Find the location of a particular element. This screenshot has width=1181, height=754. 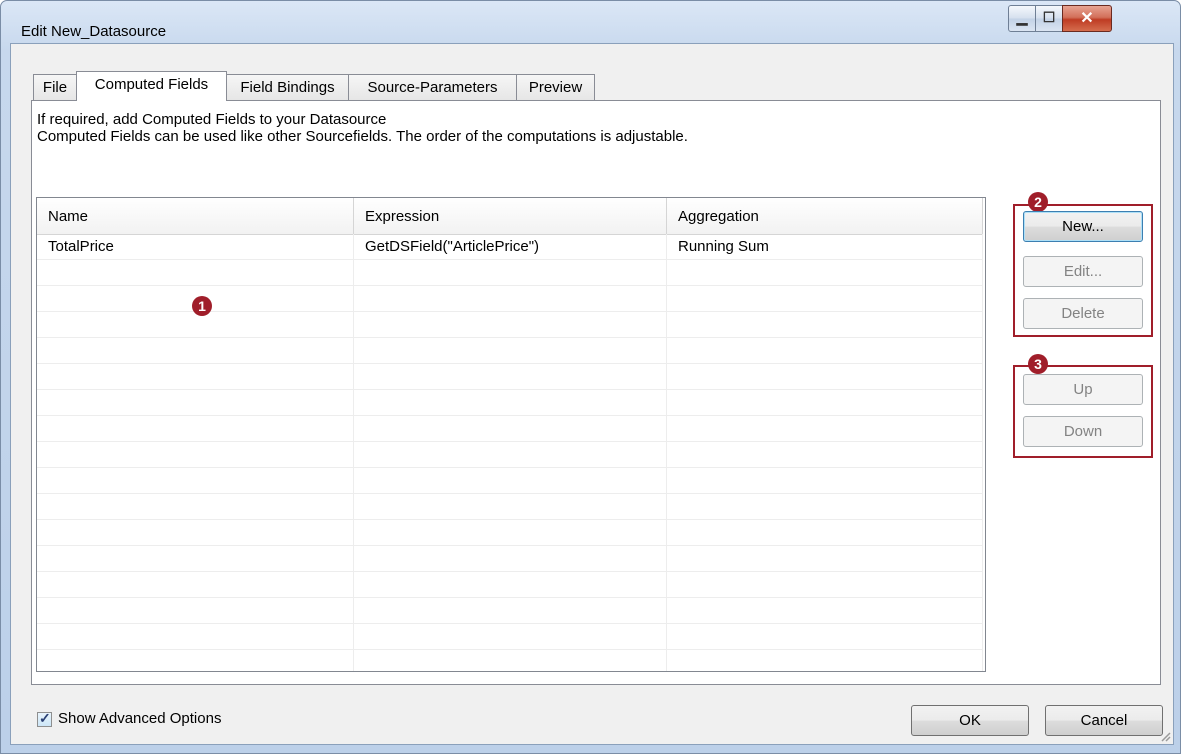

cancel-button: Cancel is located at coordinates (1104, 720).